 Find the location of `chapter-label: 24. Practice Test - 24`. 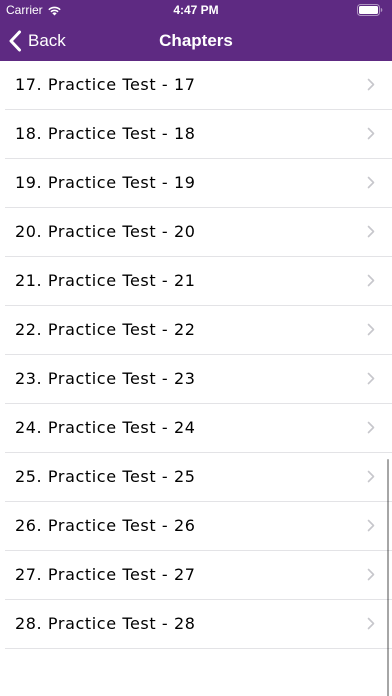

chapter-label: 24. Practice Test - 24 is located at coordinates (105, 427).